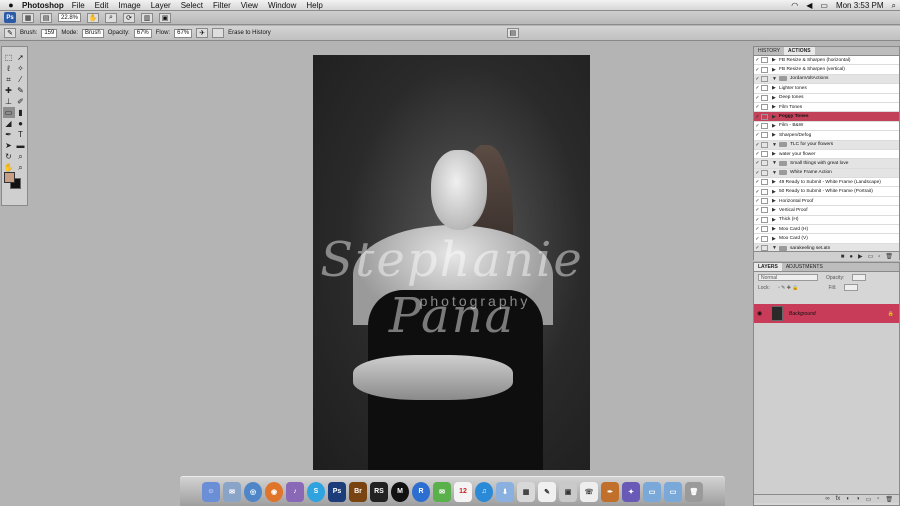 Image resolution: width=900 pixels, height=506 pixels. I want to click on healing-brush-tool-icon: ✚, so click(9, 90).